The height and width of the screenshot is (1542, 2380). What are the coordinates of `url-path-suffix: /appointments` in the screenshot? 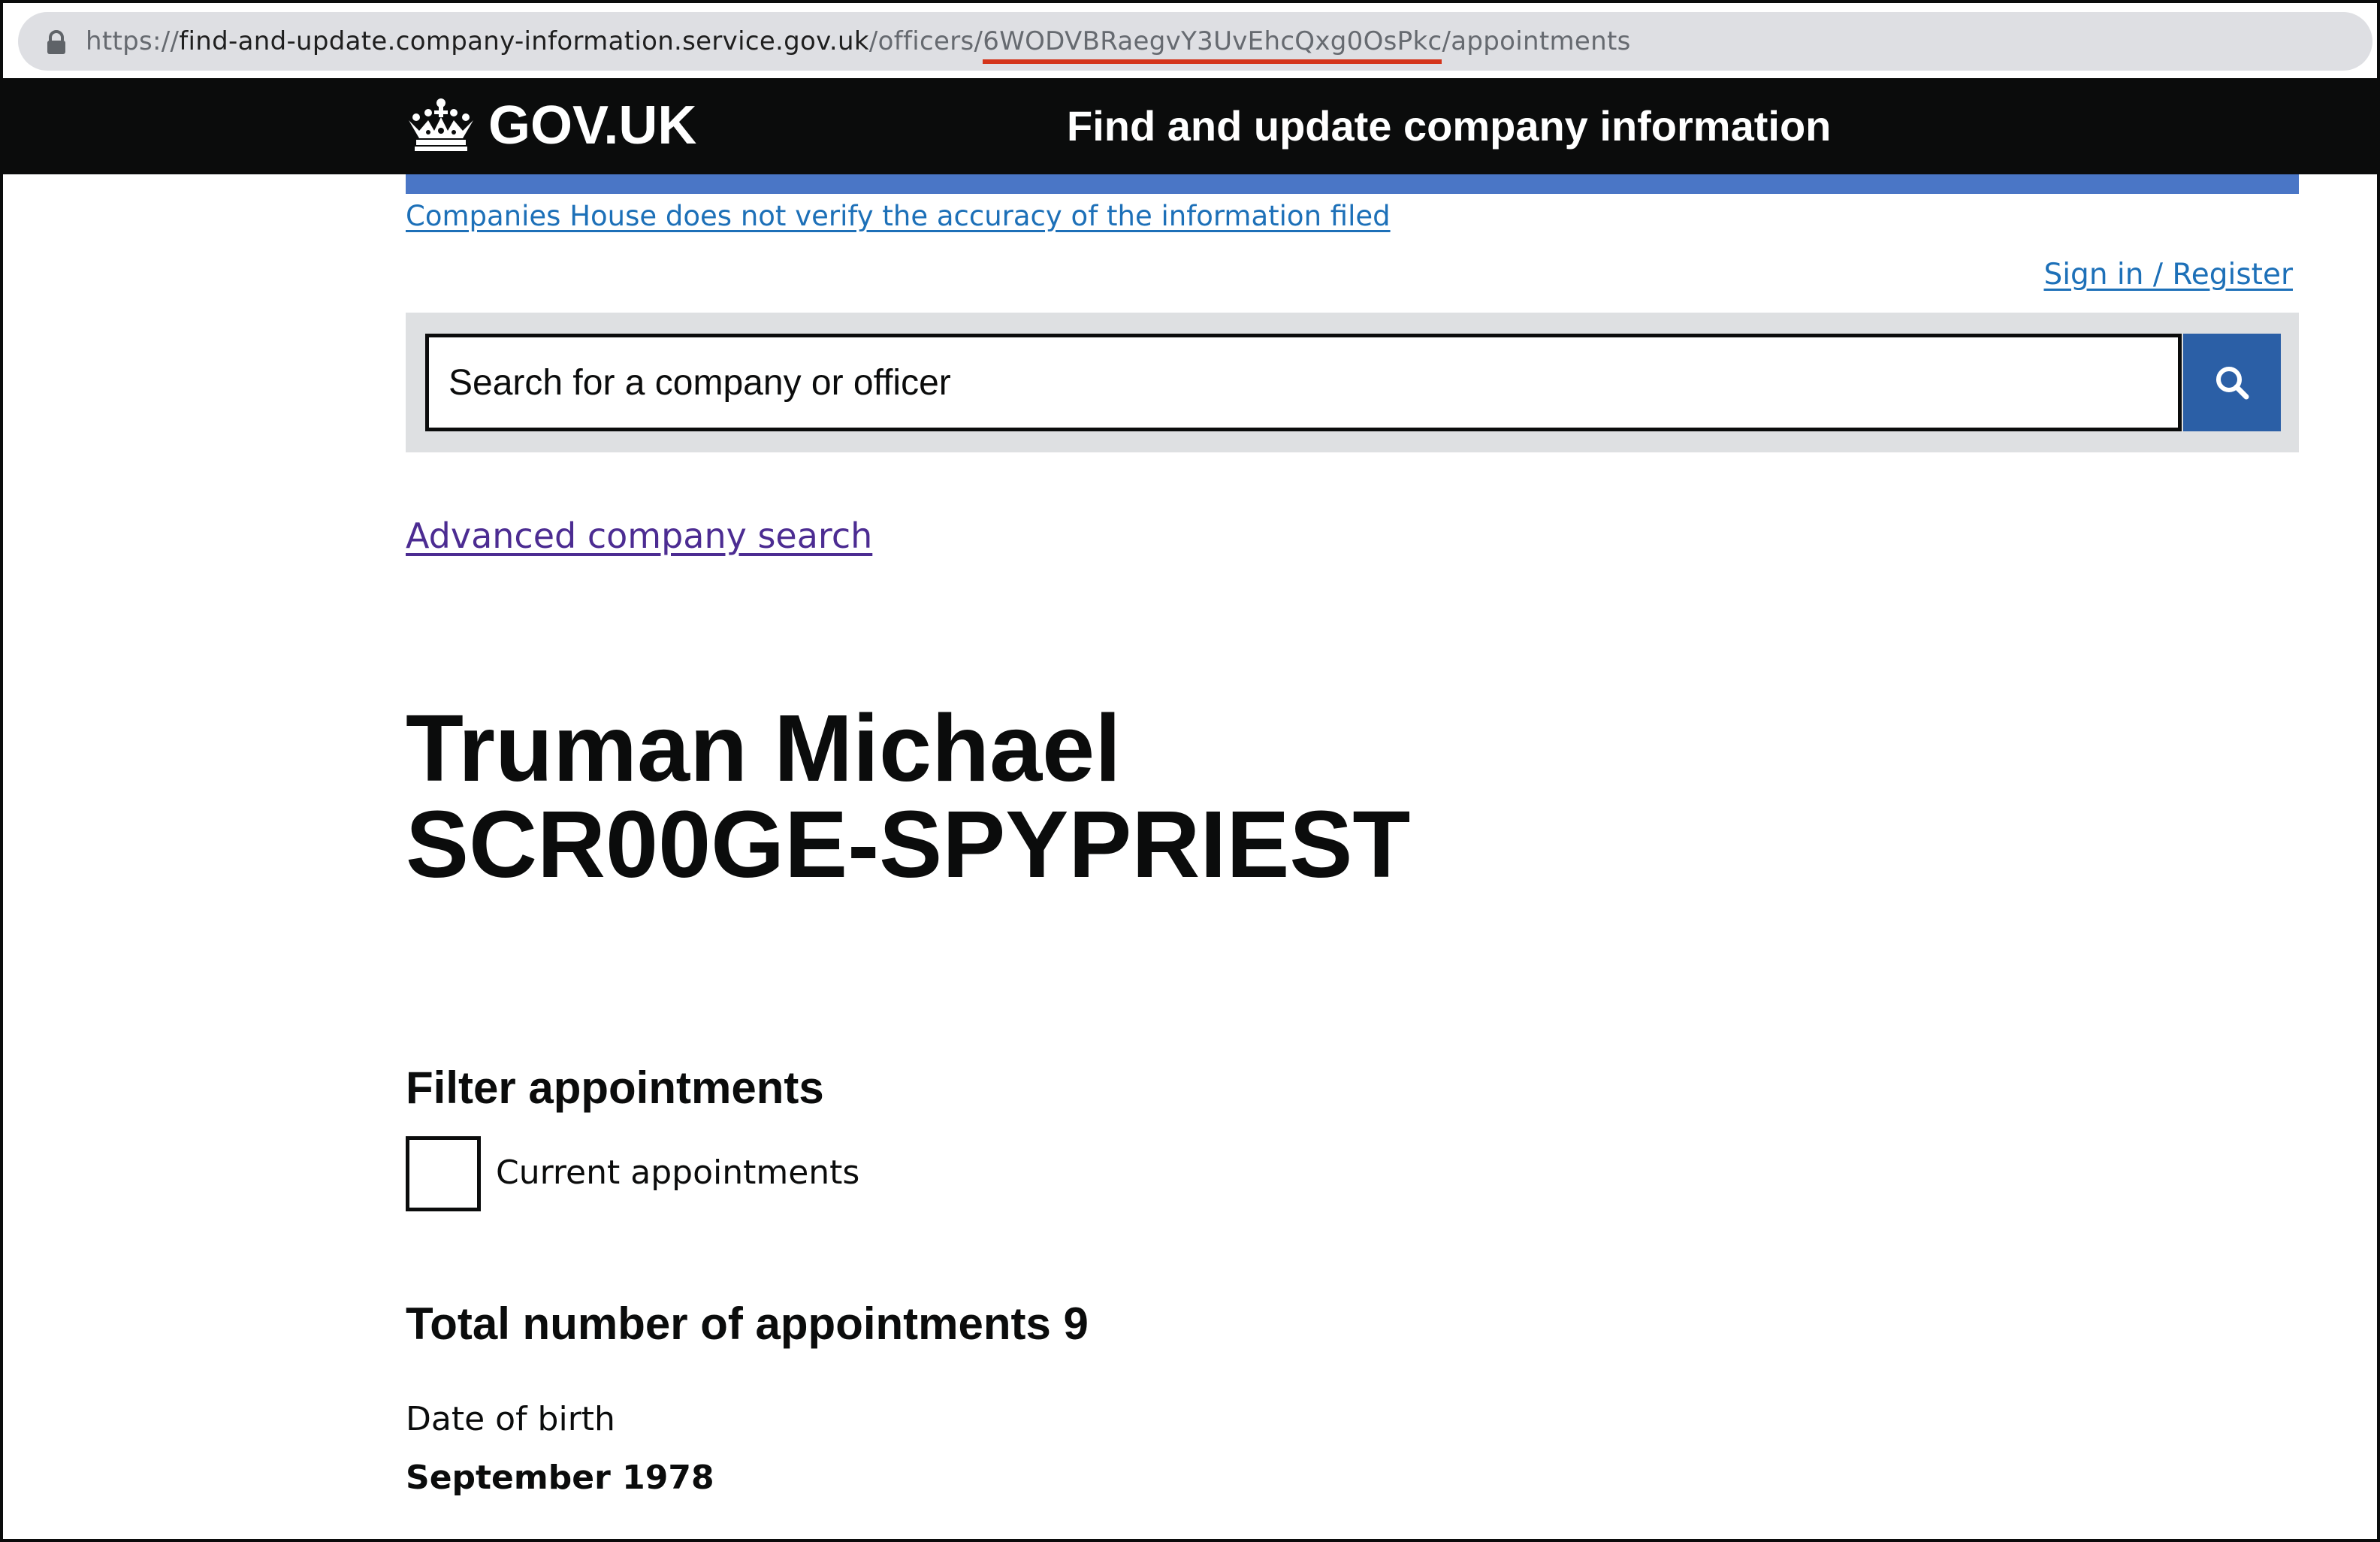 It's located at (1536, 41).